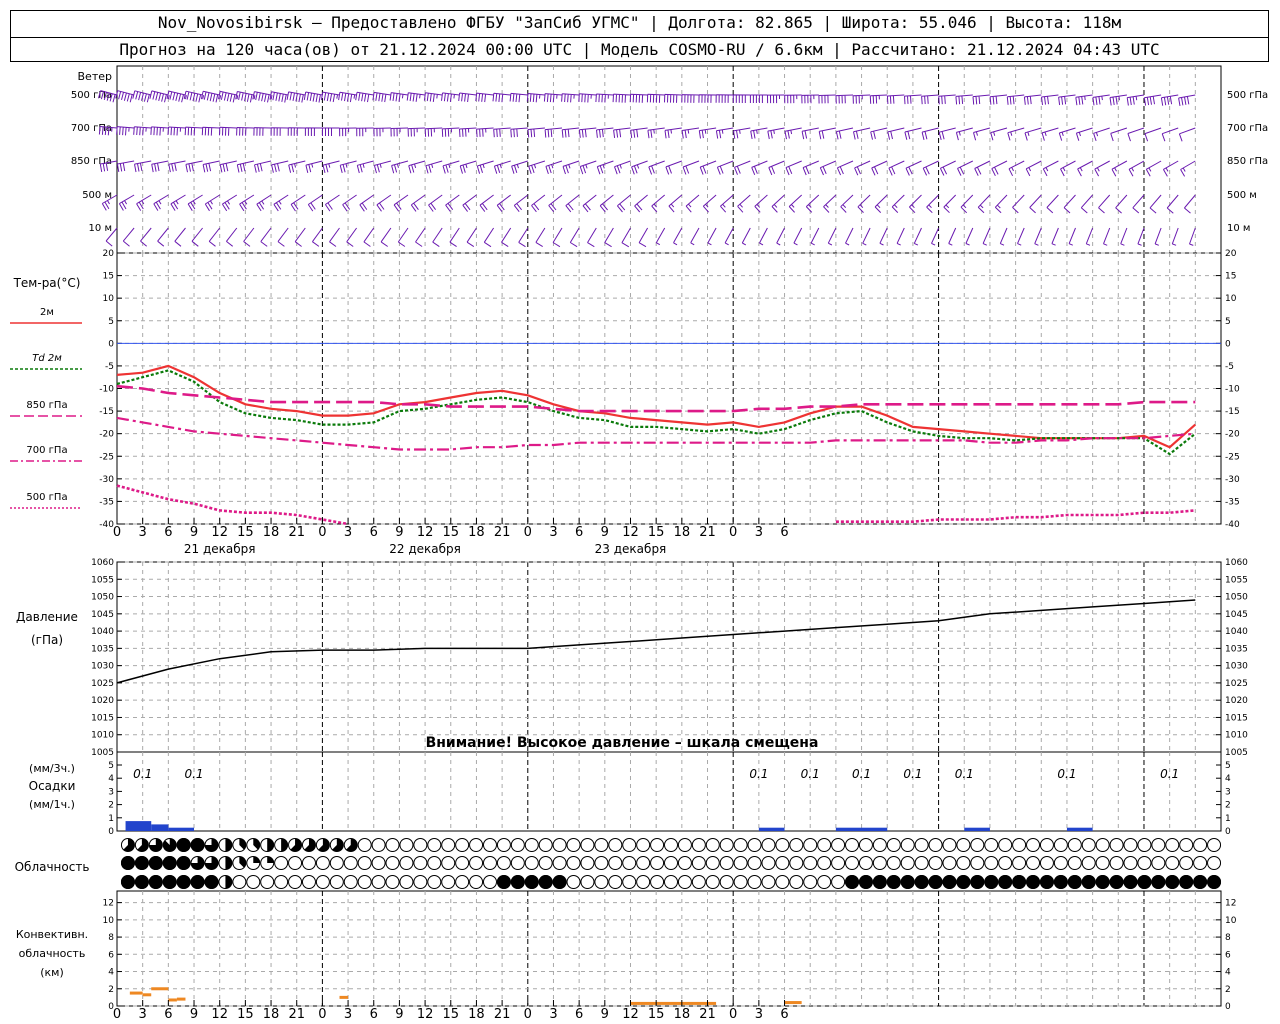 The height and width of the screenshot is (1024, 1280). Describe the element at coordinates (106, 435) in the screenshot. I see `temp-ytick-label-left: -20` at that location.